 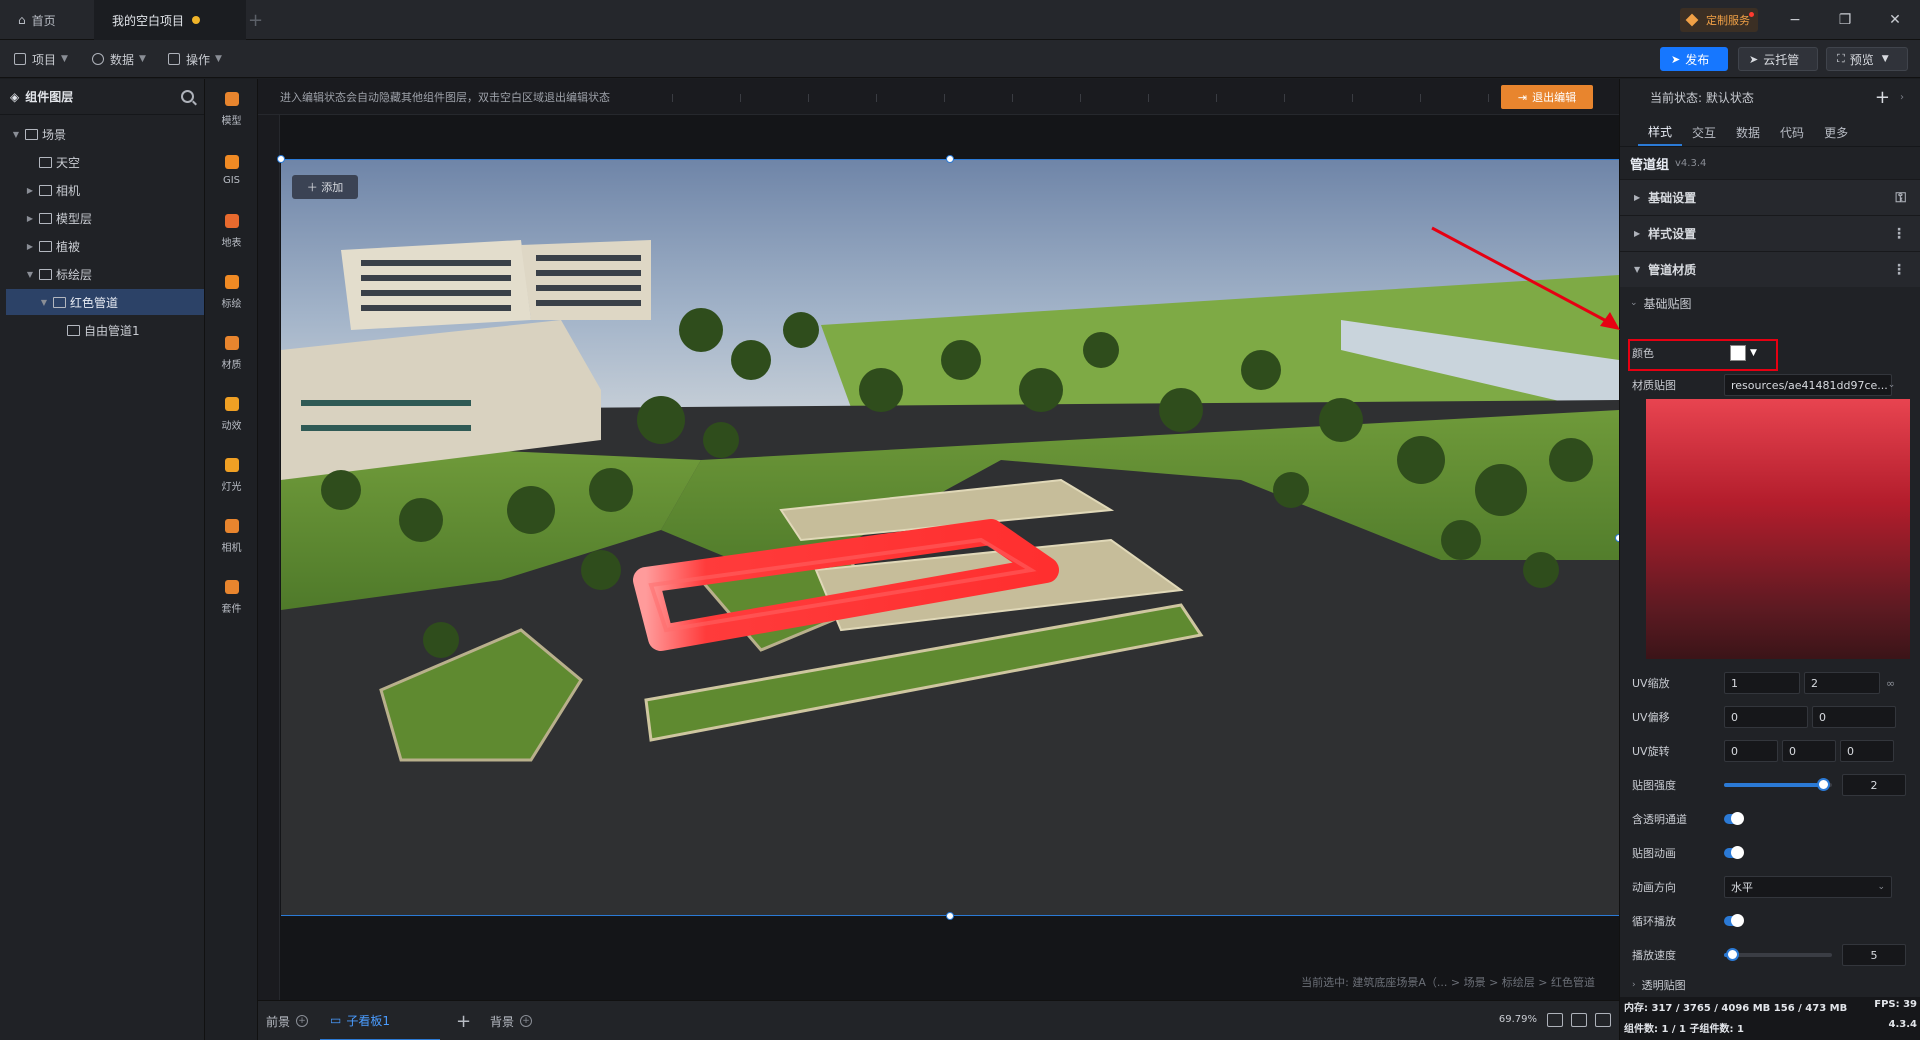 What do you see at coordinates (1895, 20) in the screenshot?
I see `close-button: ✕` at bounding box center [1895, 20].